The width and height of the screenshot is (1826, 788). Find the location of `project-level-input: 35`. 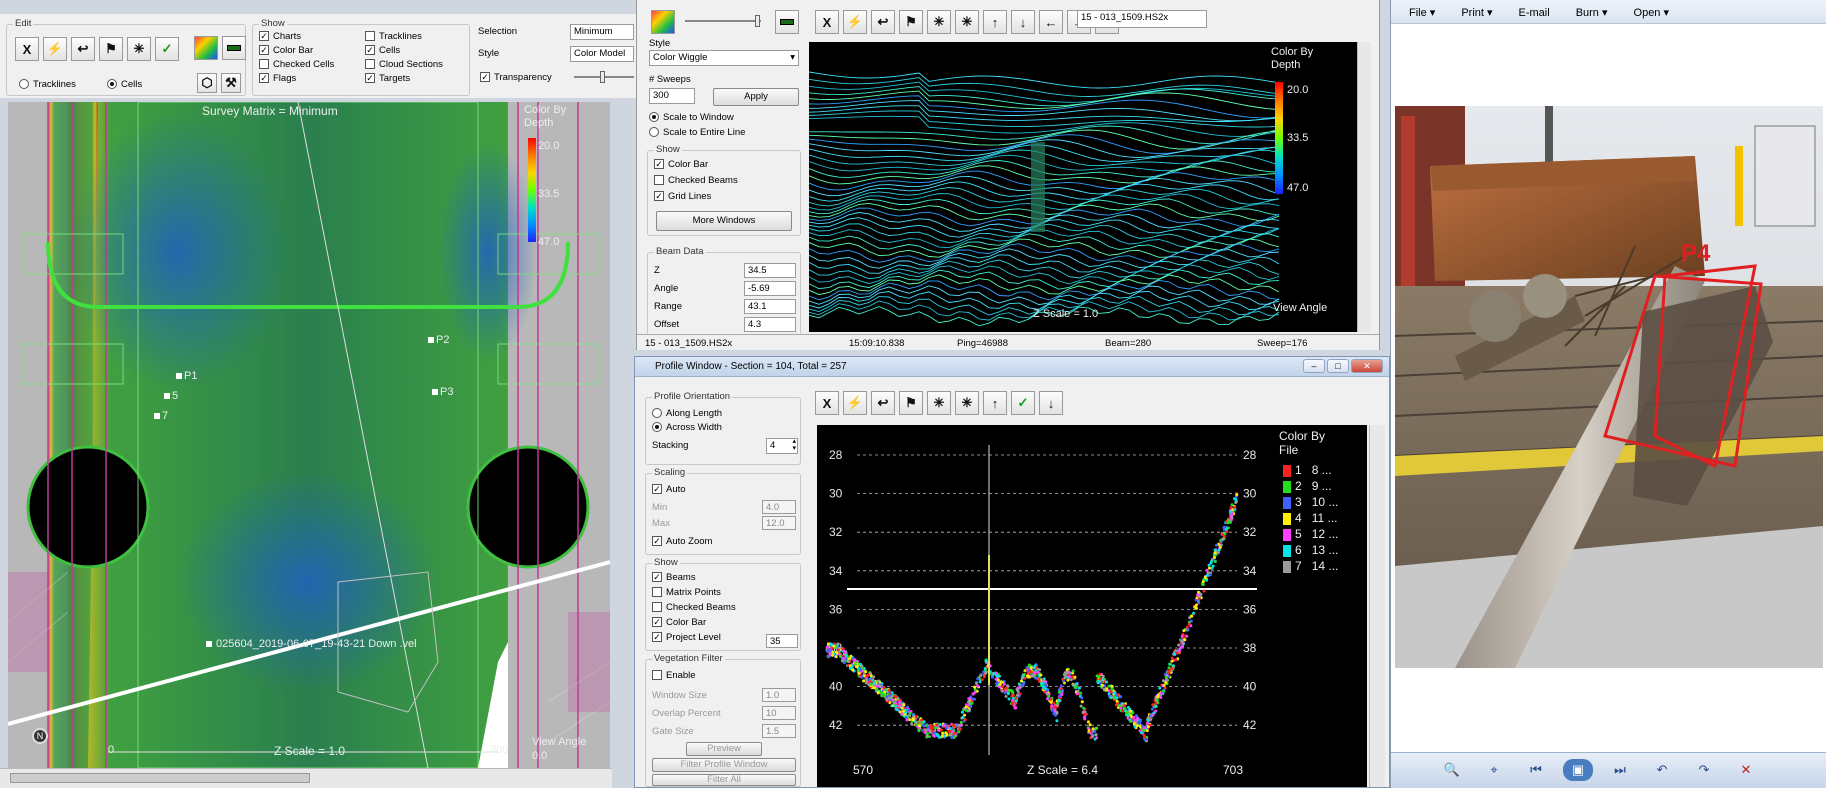

project-level-input: 35 is located at coordinates (782, 641).